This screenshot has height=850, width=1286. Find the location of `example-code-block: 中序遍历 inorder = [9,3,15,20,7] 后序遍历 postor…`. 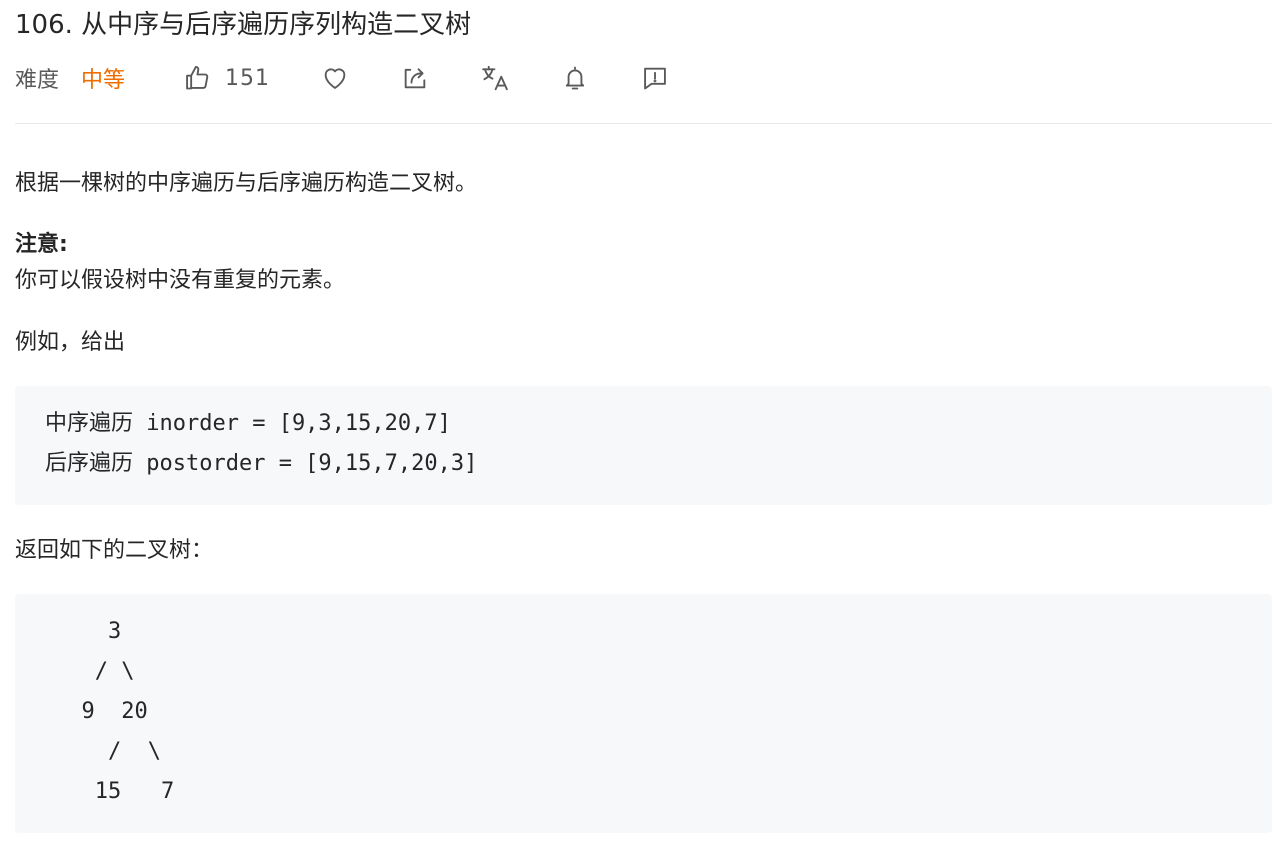

example-code-block: 中序遍历 inorder = [9,3,15,20,7] 后序遍历 postor… is located at coordinates (643, 445).